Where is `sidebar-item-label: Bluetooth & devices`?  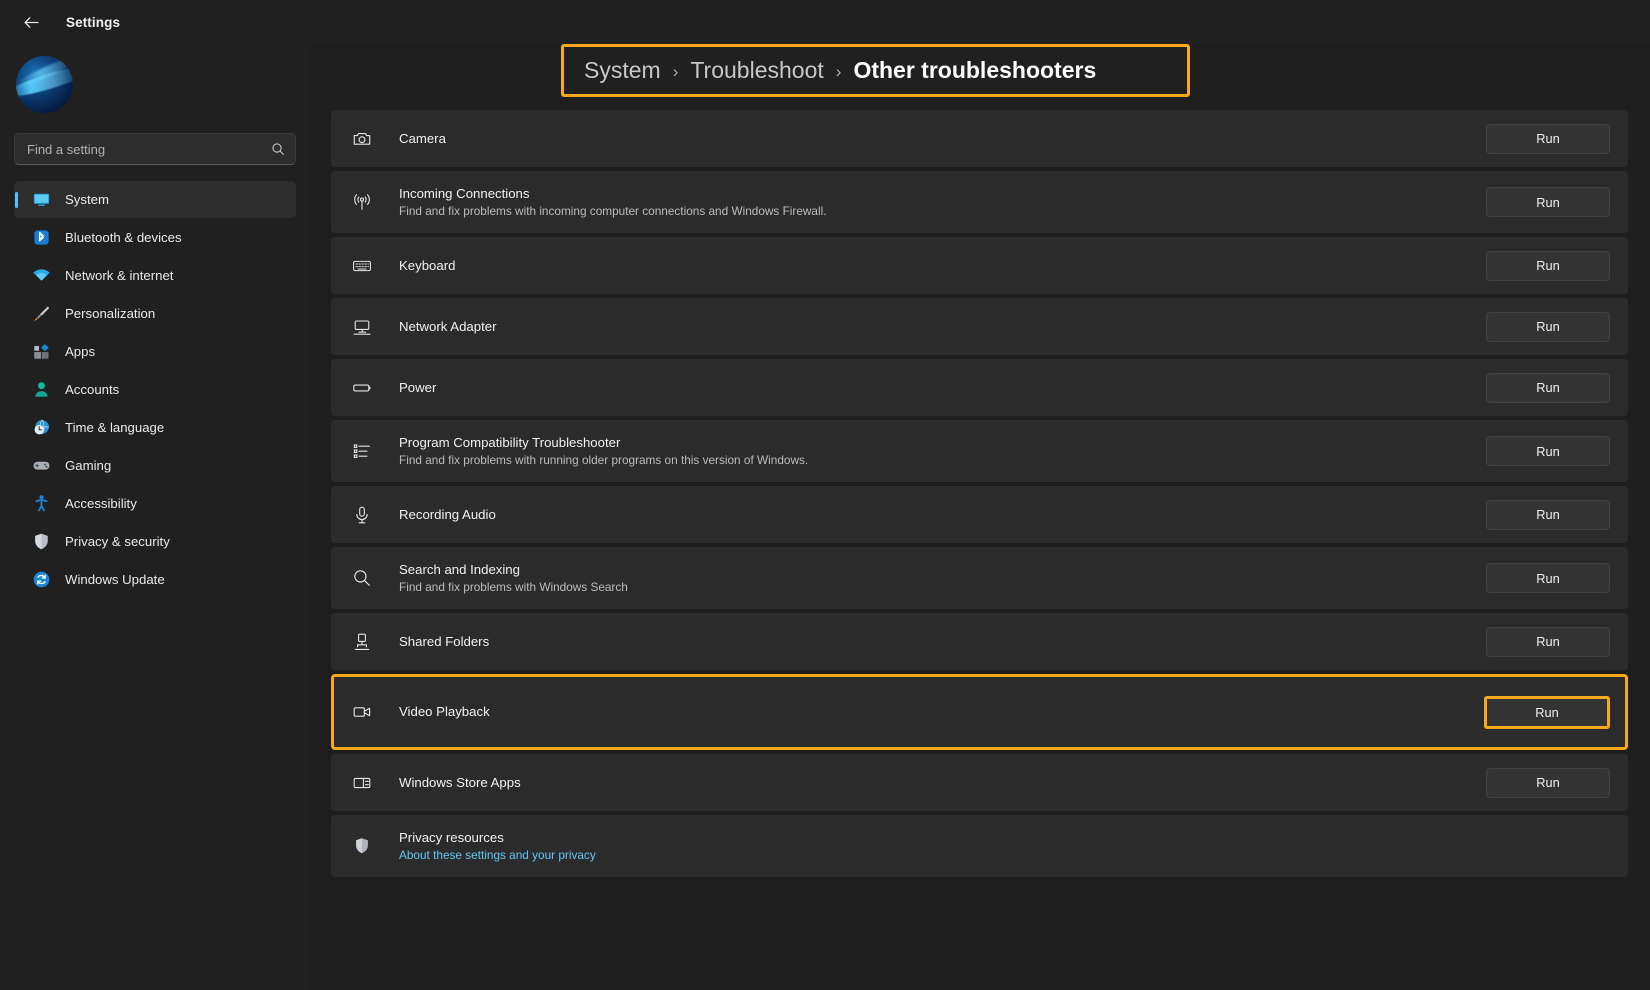
sidebar-item-label: Bluetooth & devices is located at coordinates (123, 237).